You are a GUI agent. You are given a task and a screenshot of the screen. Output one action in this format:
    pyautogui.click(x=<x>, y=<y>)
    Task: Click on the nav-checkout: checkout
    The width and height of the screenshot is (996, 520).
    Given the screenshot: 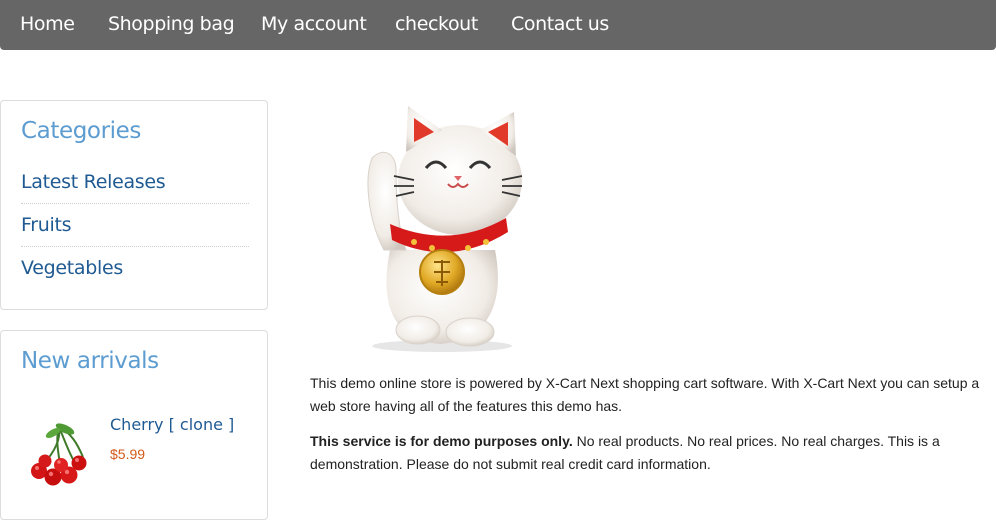 What is the action you would take?
    pyautogui.click(x=436, y=24)
    